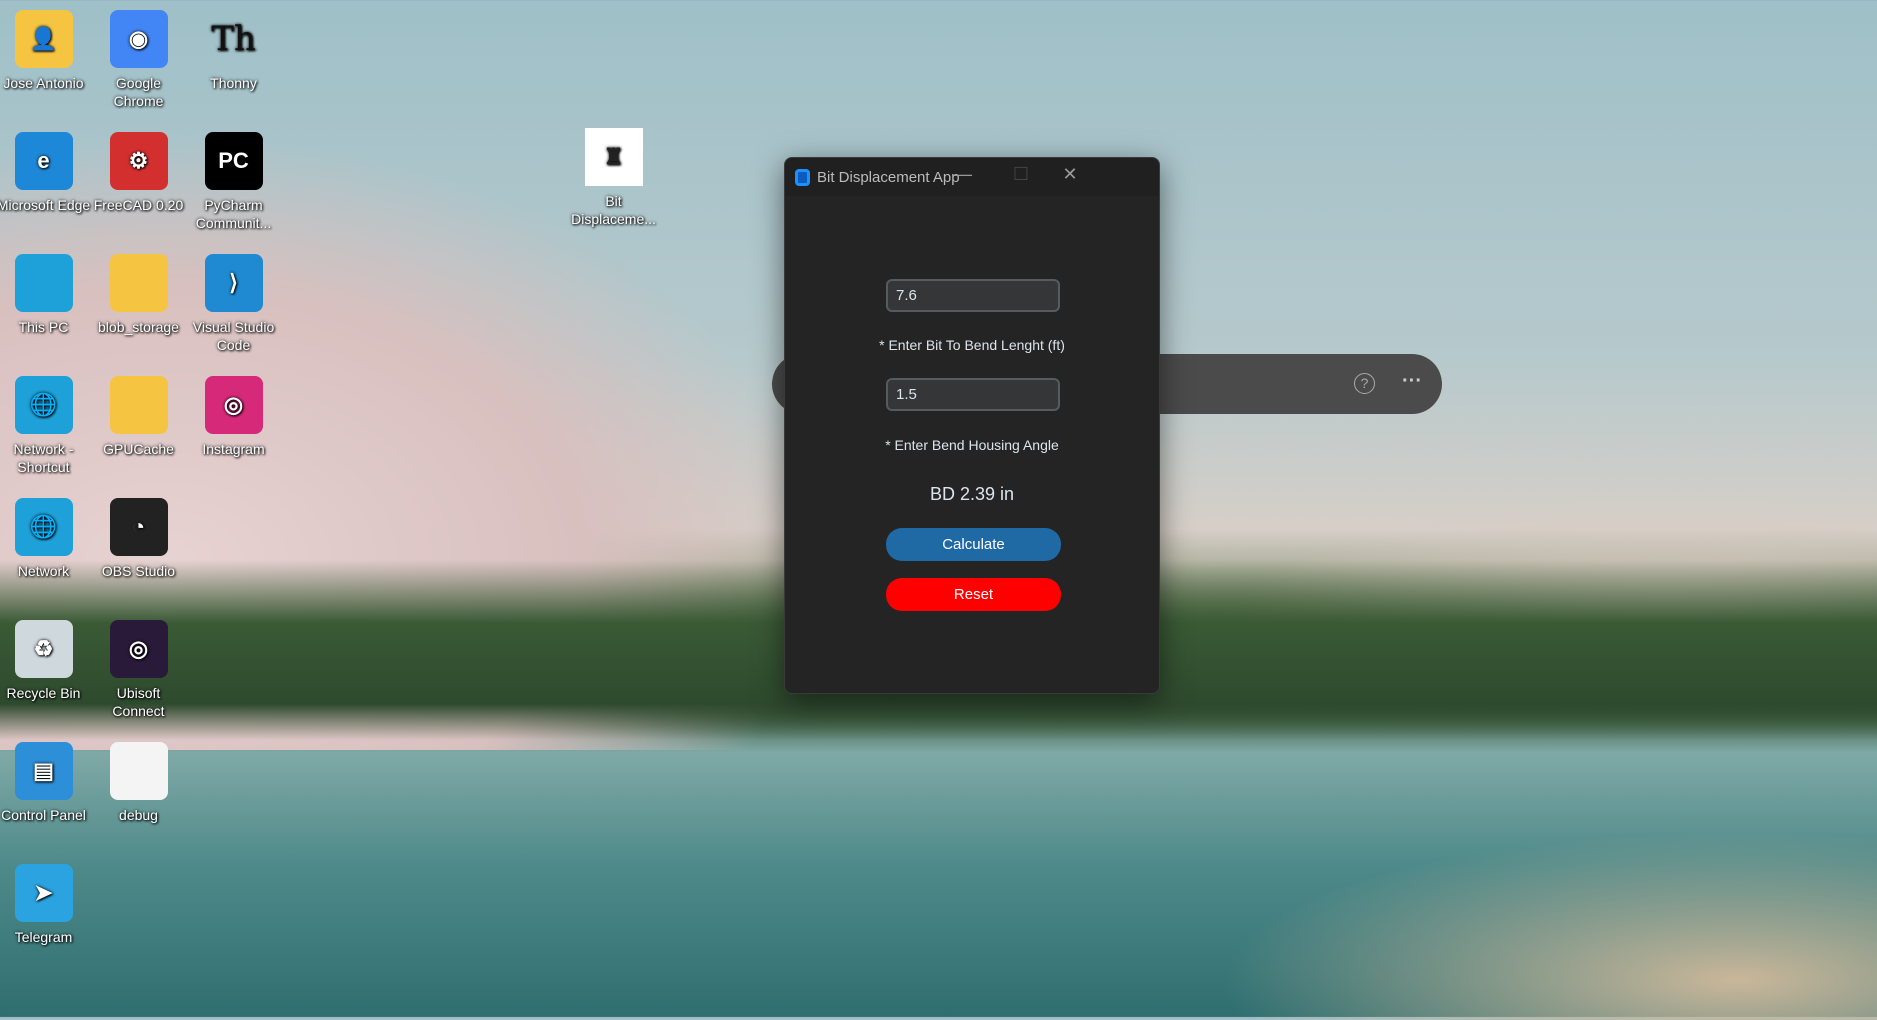 This screenshot has height=1020, width=1877. What do you see at coordinates (43, 693) in the screenshot?
I see `desktop-icon-label: Recycle Bin` at bounding box center [43, 693].